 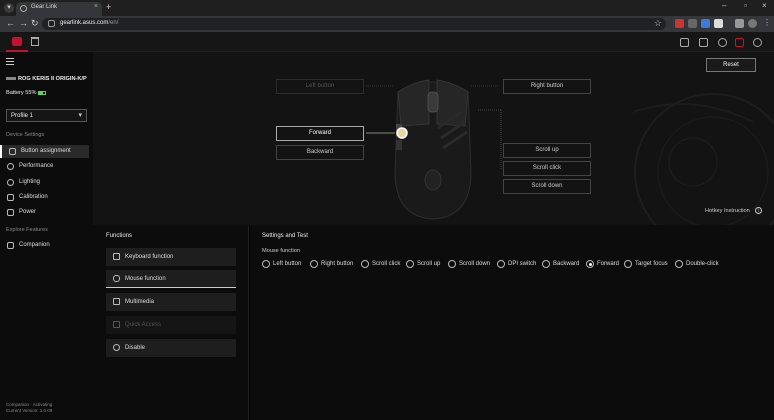 I want to click on tab-favicon-icon, so click(x=23, y=8).